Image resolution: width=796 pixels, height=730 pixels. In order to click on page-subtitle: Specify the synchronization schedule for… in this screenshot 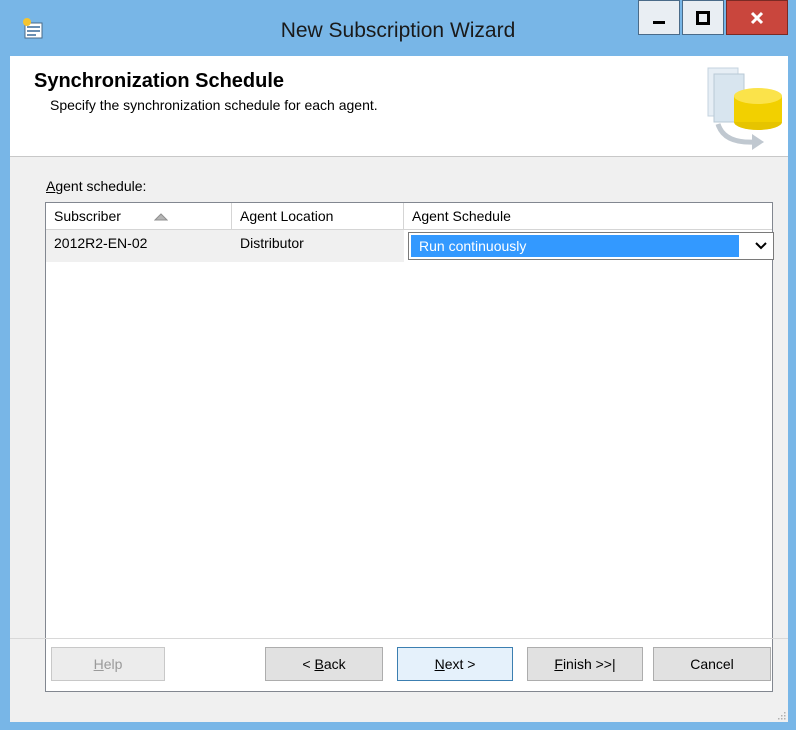, I will do `click(214, 105)`.